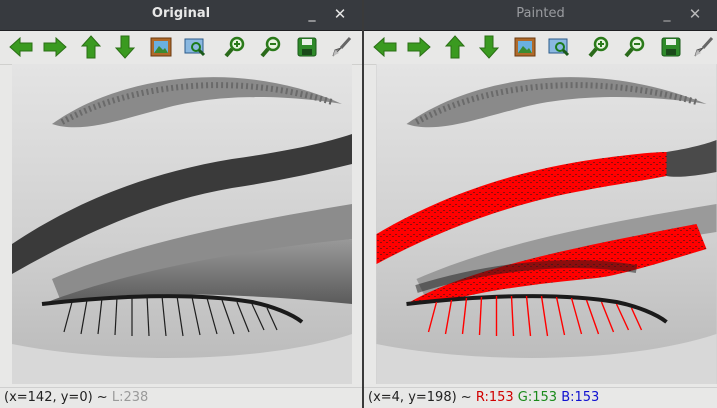 Image resolution: width=717 pixels, height=408 pixels. What do you see at coordinates (540, 15) in the screenshot?
I see `titlebar: Painted _ ✕` at bounding box center [540, 15].